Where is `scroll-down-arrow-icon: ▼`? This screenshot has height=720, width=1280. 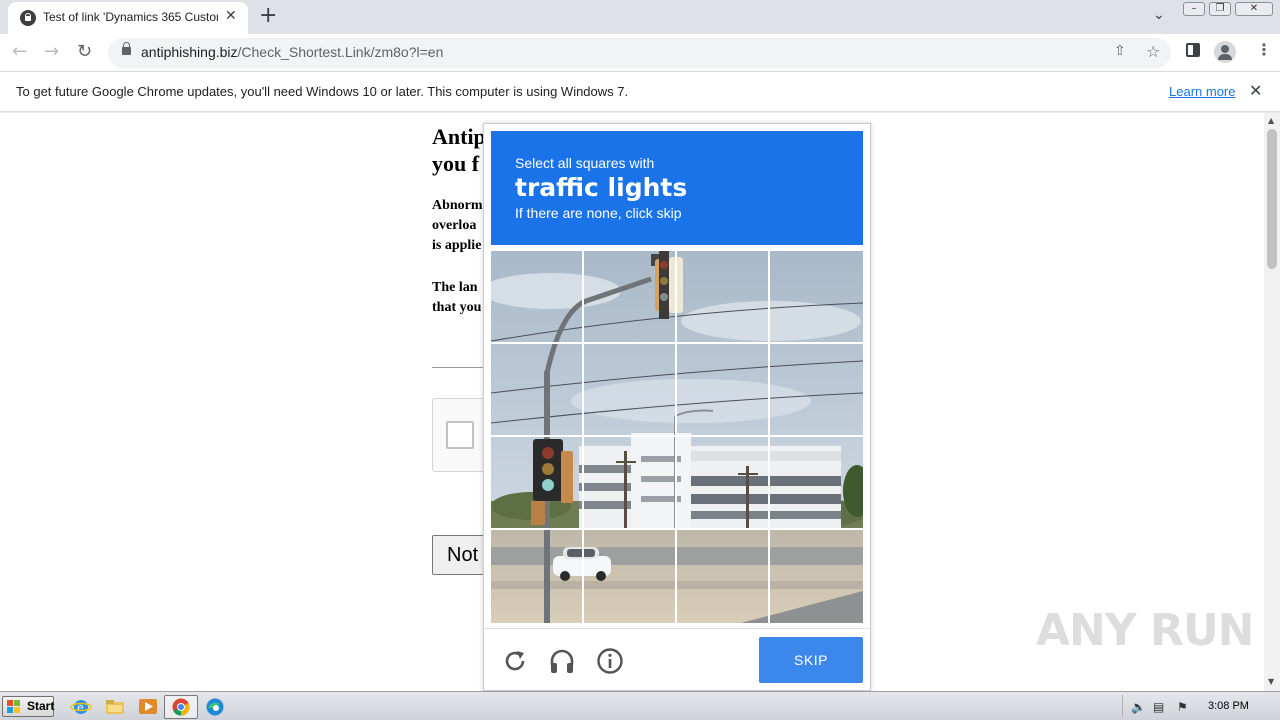 scroll-down-arrow-icon: ▼ is located at coordinates (1271, 681).